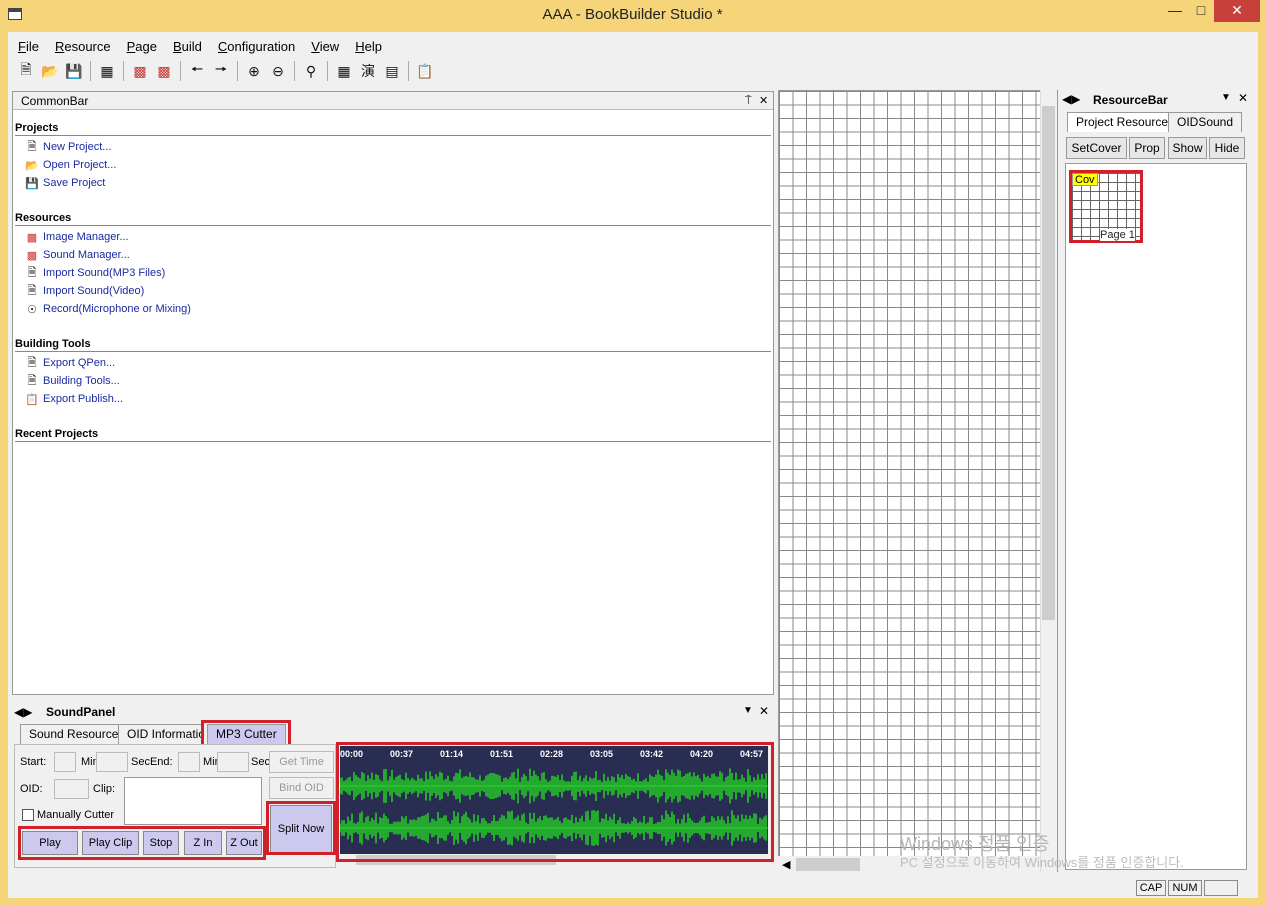 The width and height of the screenshot is (1265, 905). Describe the element at coordinates (71, 789) in the screenshot. I see `oid-field` at that location.